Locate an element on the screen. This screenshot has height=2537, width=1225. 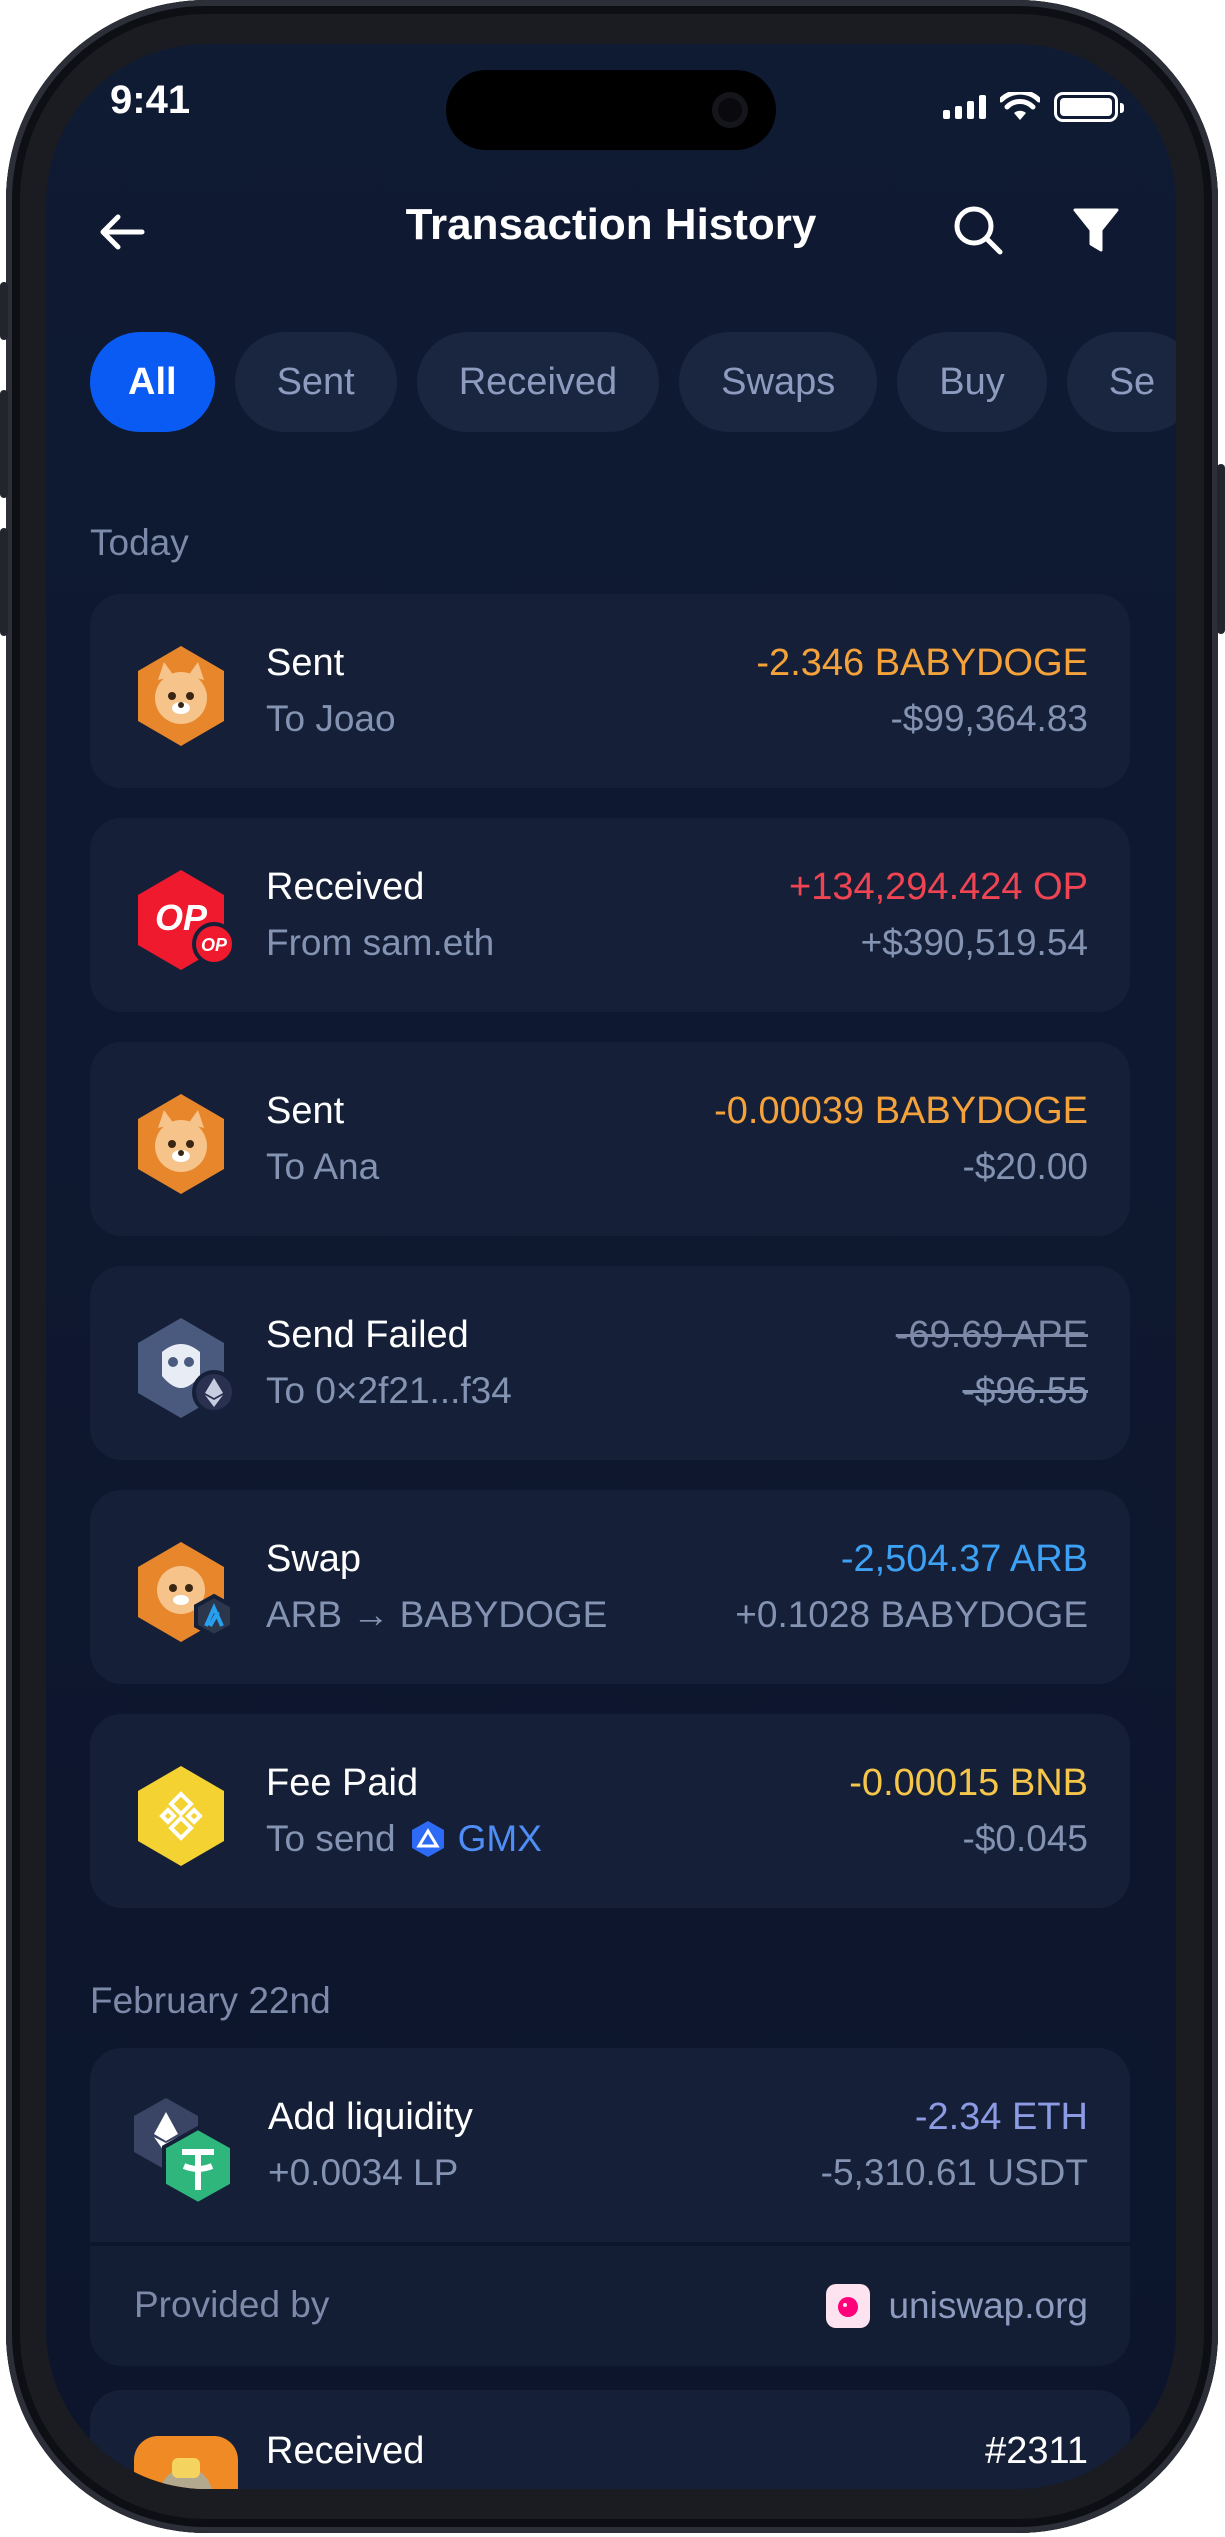
liquidity-subtitle: +0.0034 LP is located at coordinates (363, 2172).